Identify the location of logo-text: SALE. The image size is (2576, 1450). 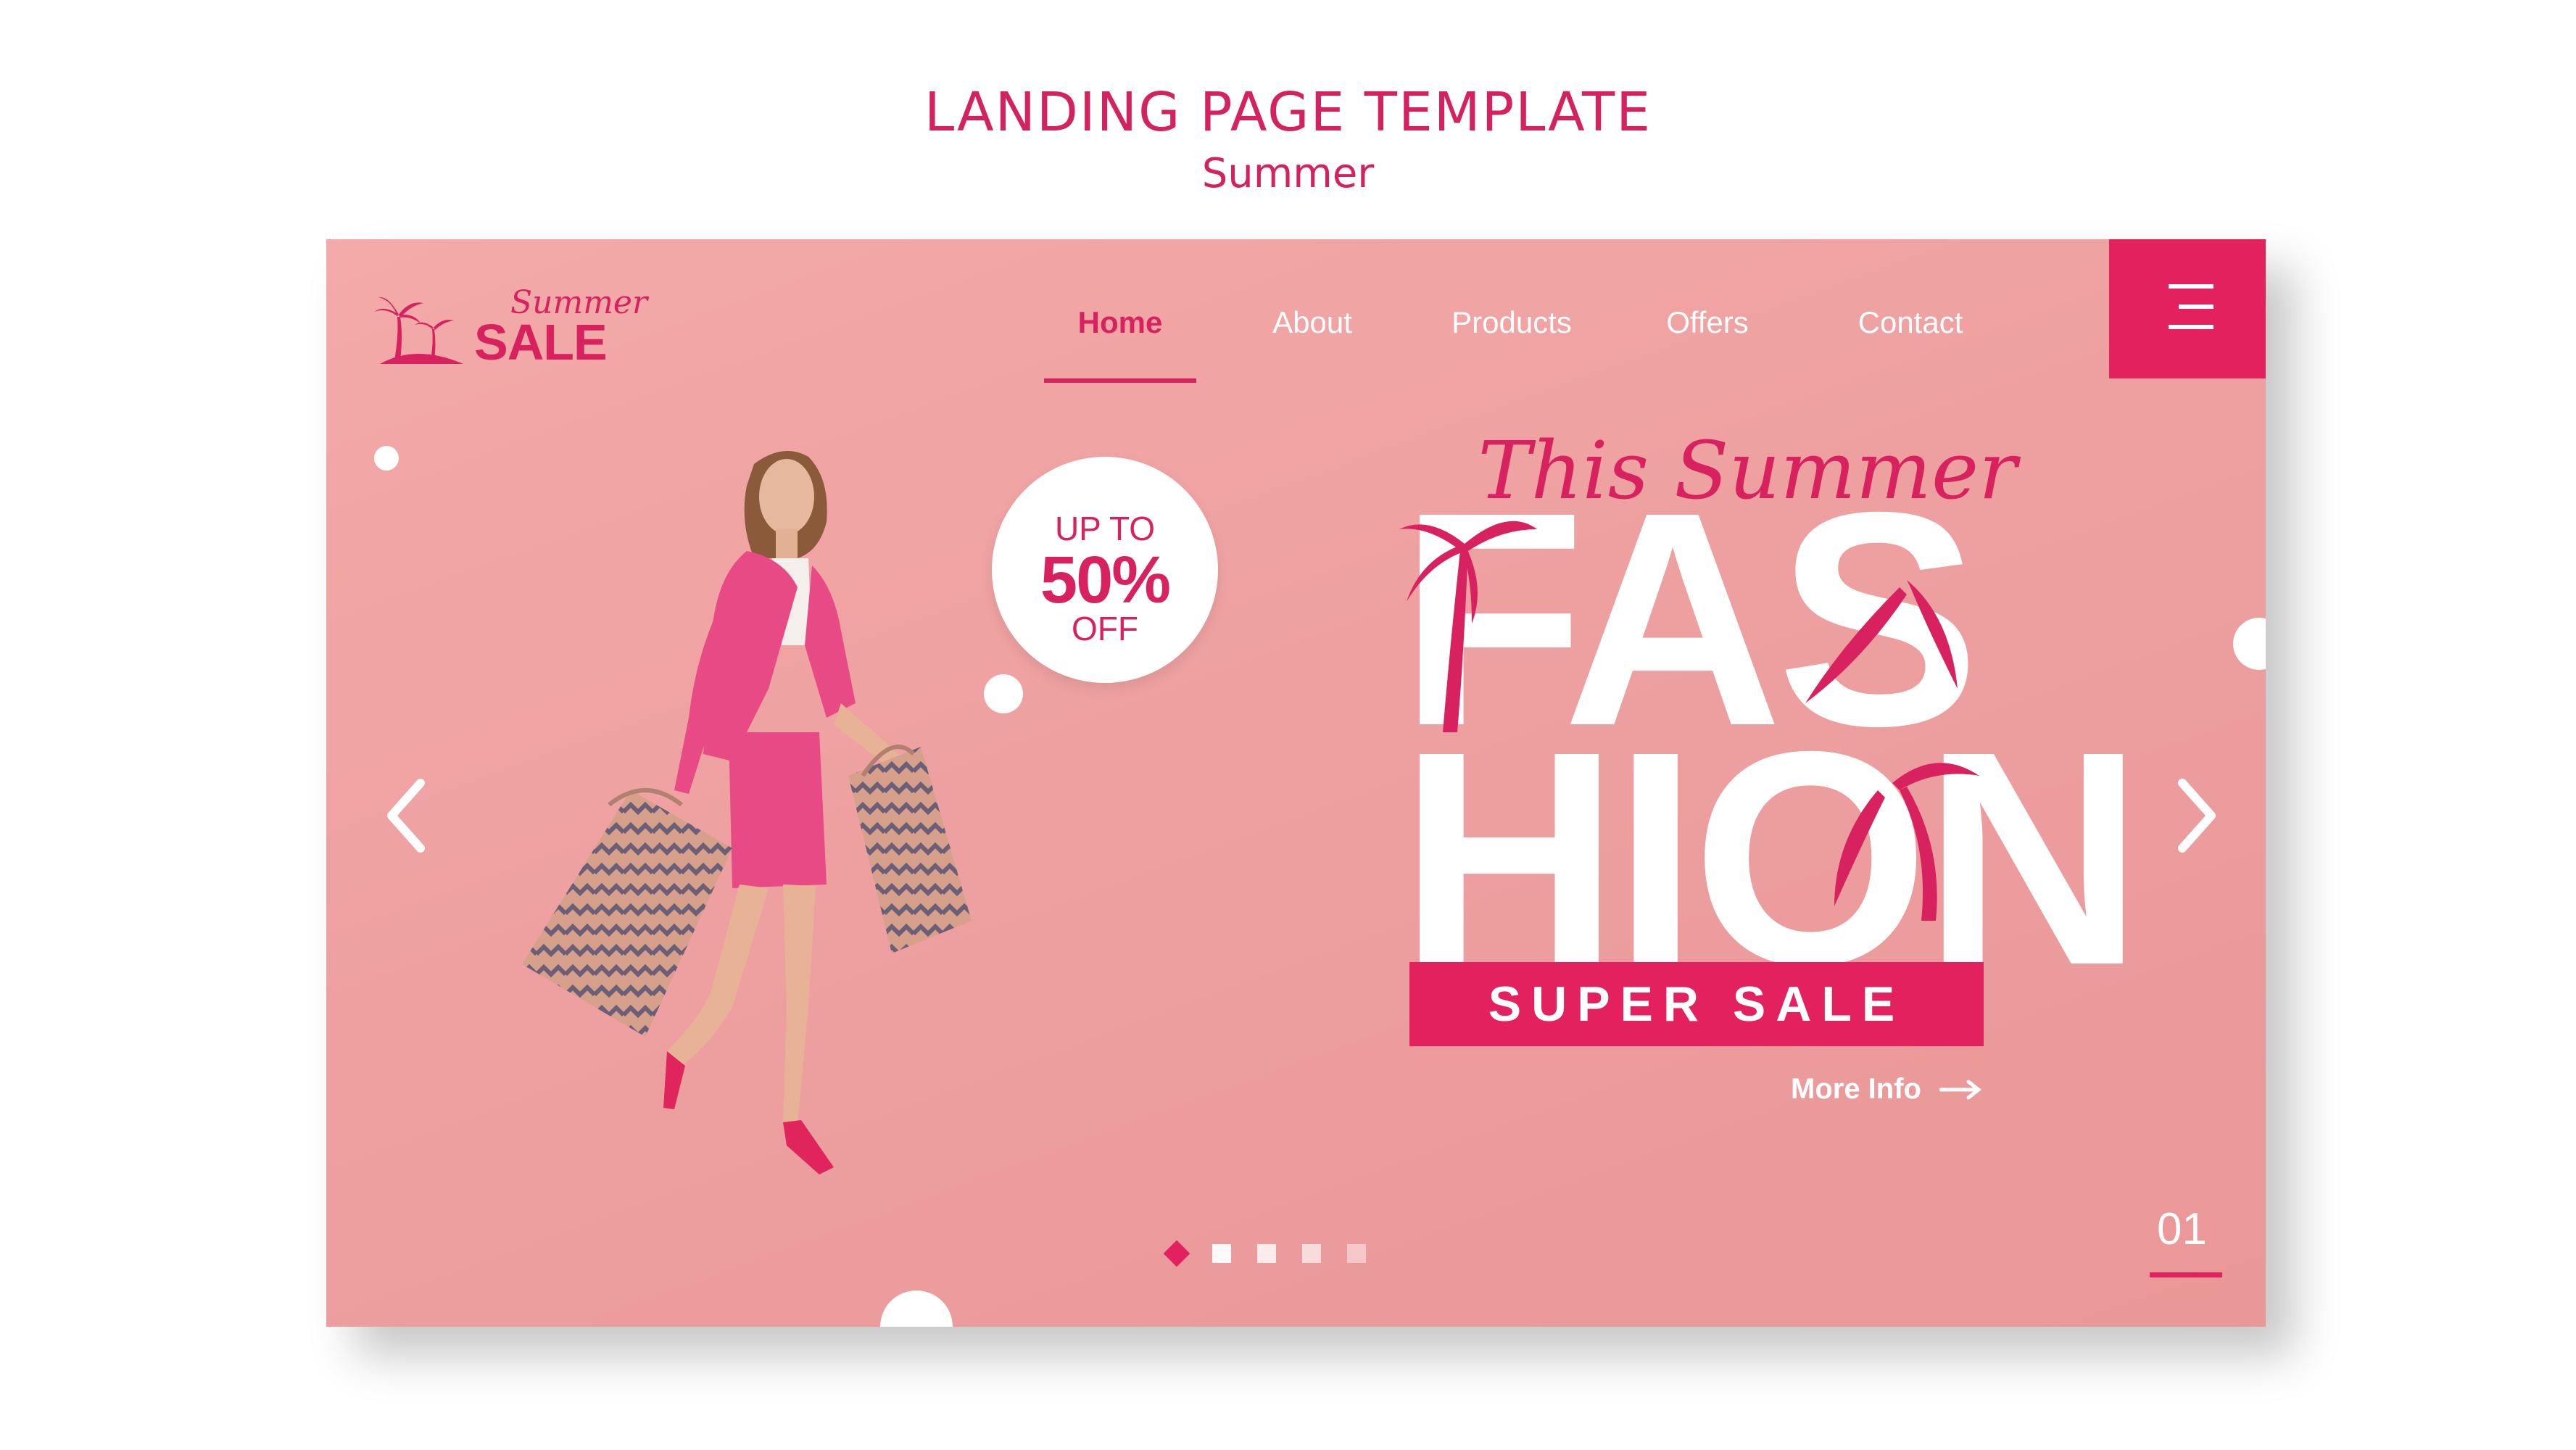
(541, 342).